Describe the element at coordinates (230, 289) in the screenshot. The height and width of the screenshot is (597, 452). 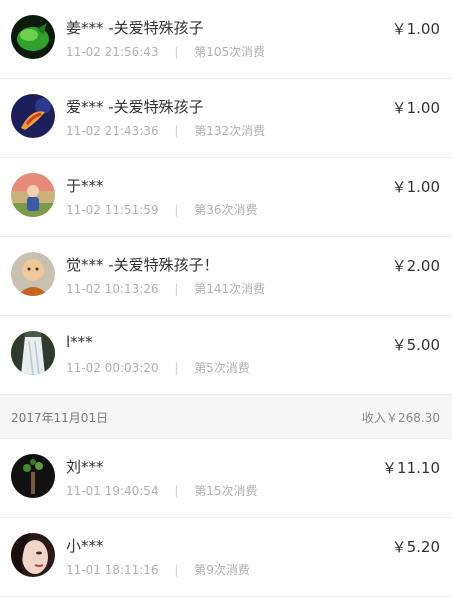
I see `transaction-count: 第141次消费` at that location.